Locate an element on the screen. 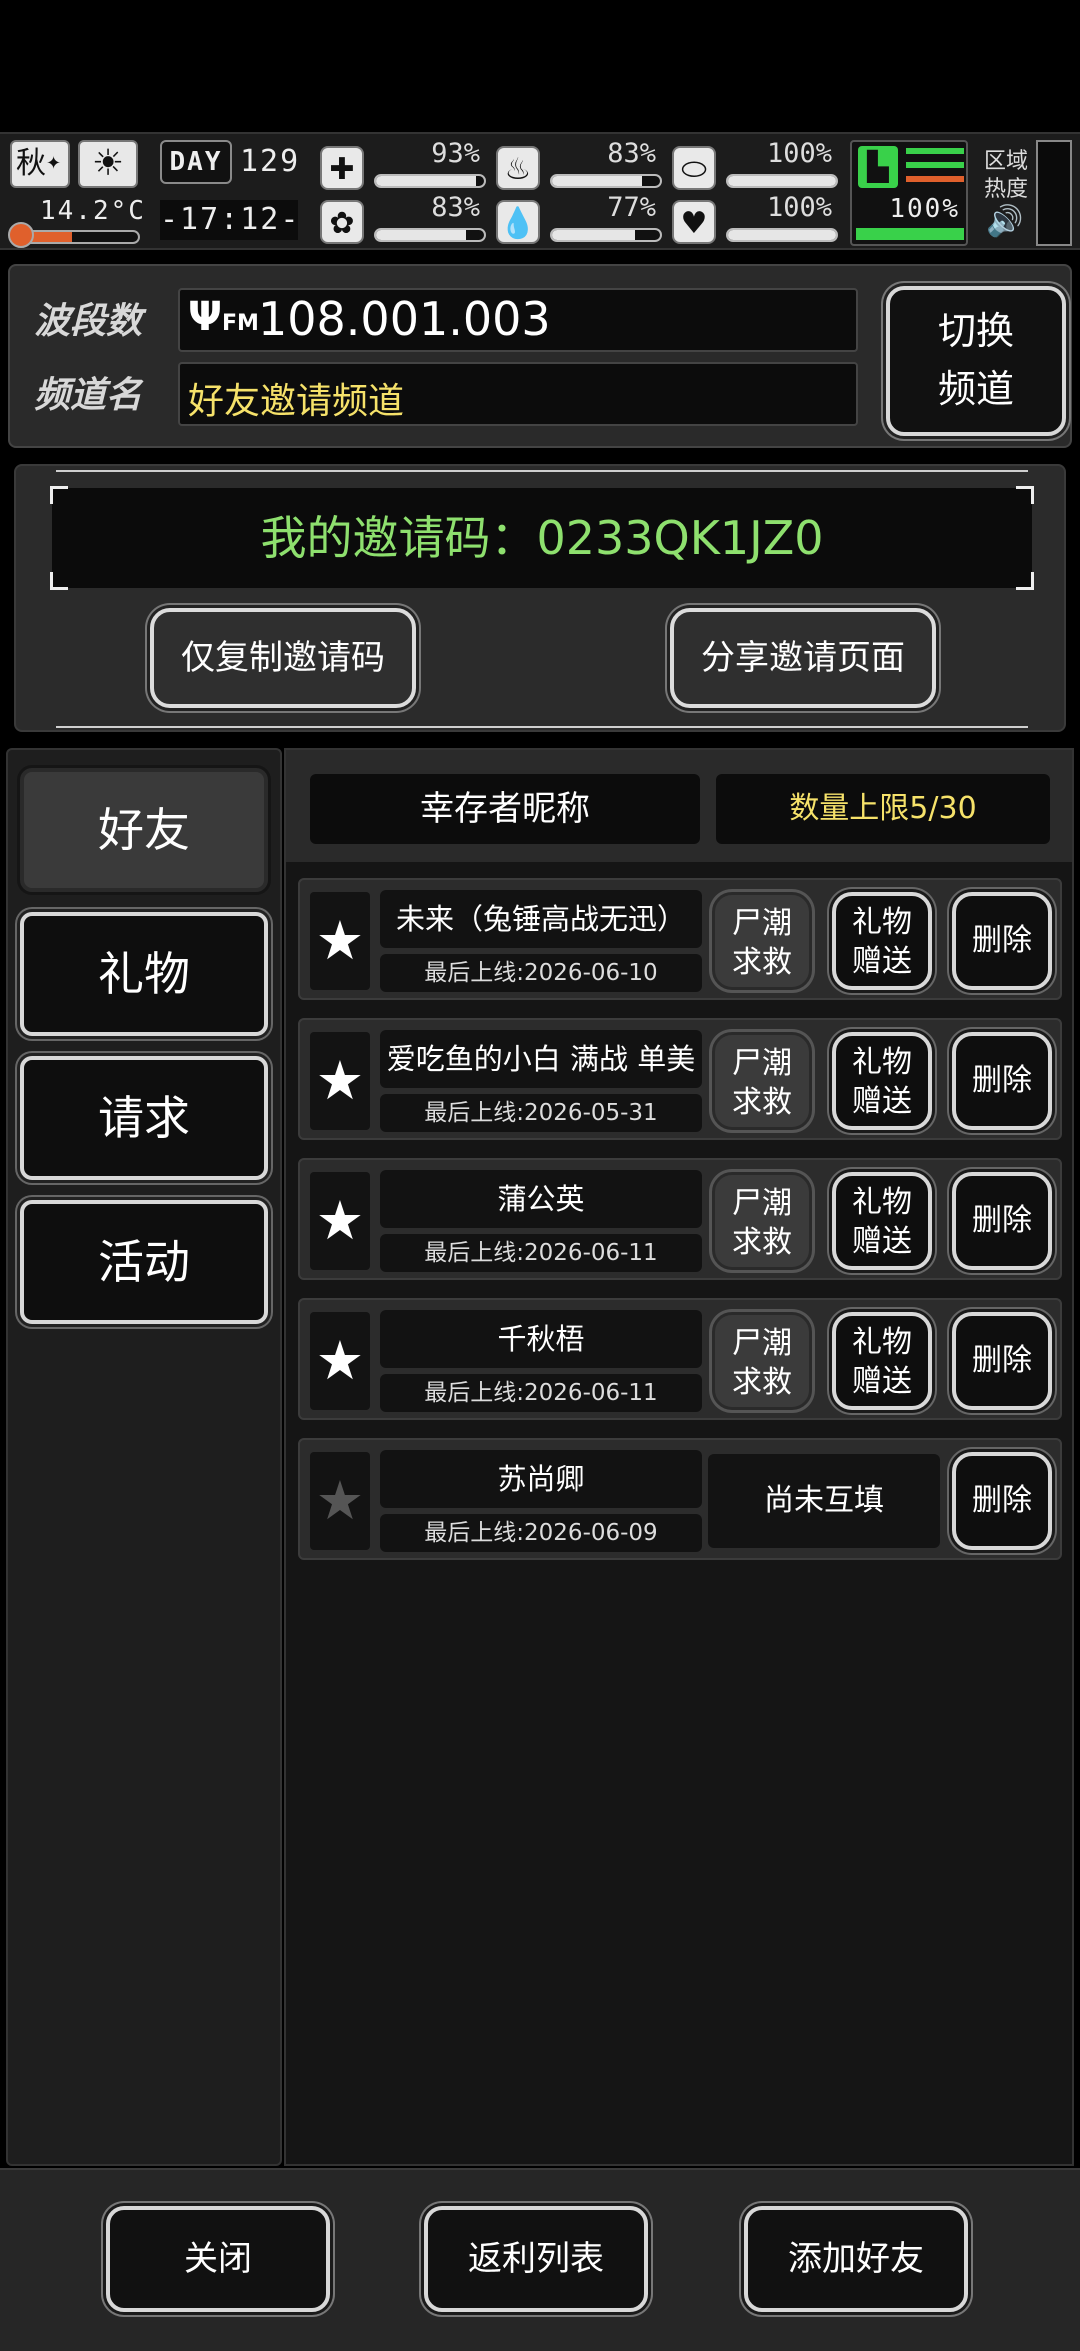 This screenshot has height=2351, width=1080. band-value-box: ΨFM 108.001.003 is located at coordinates (518, 320).